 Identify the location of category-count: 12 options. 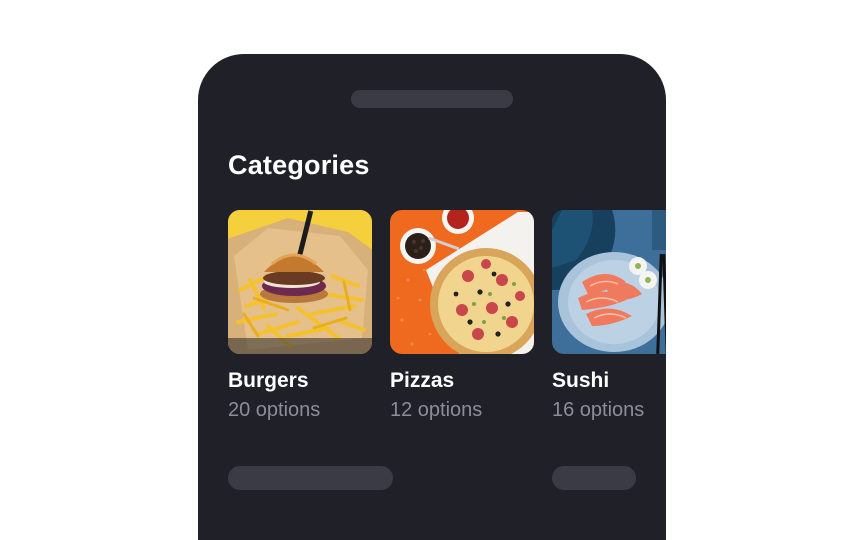
(436, 410).